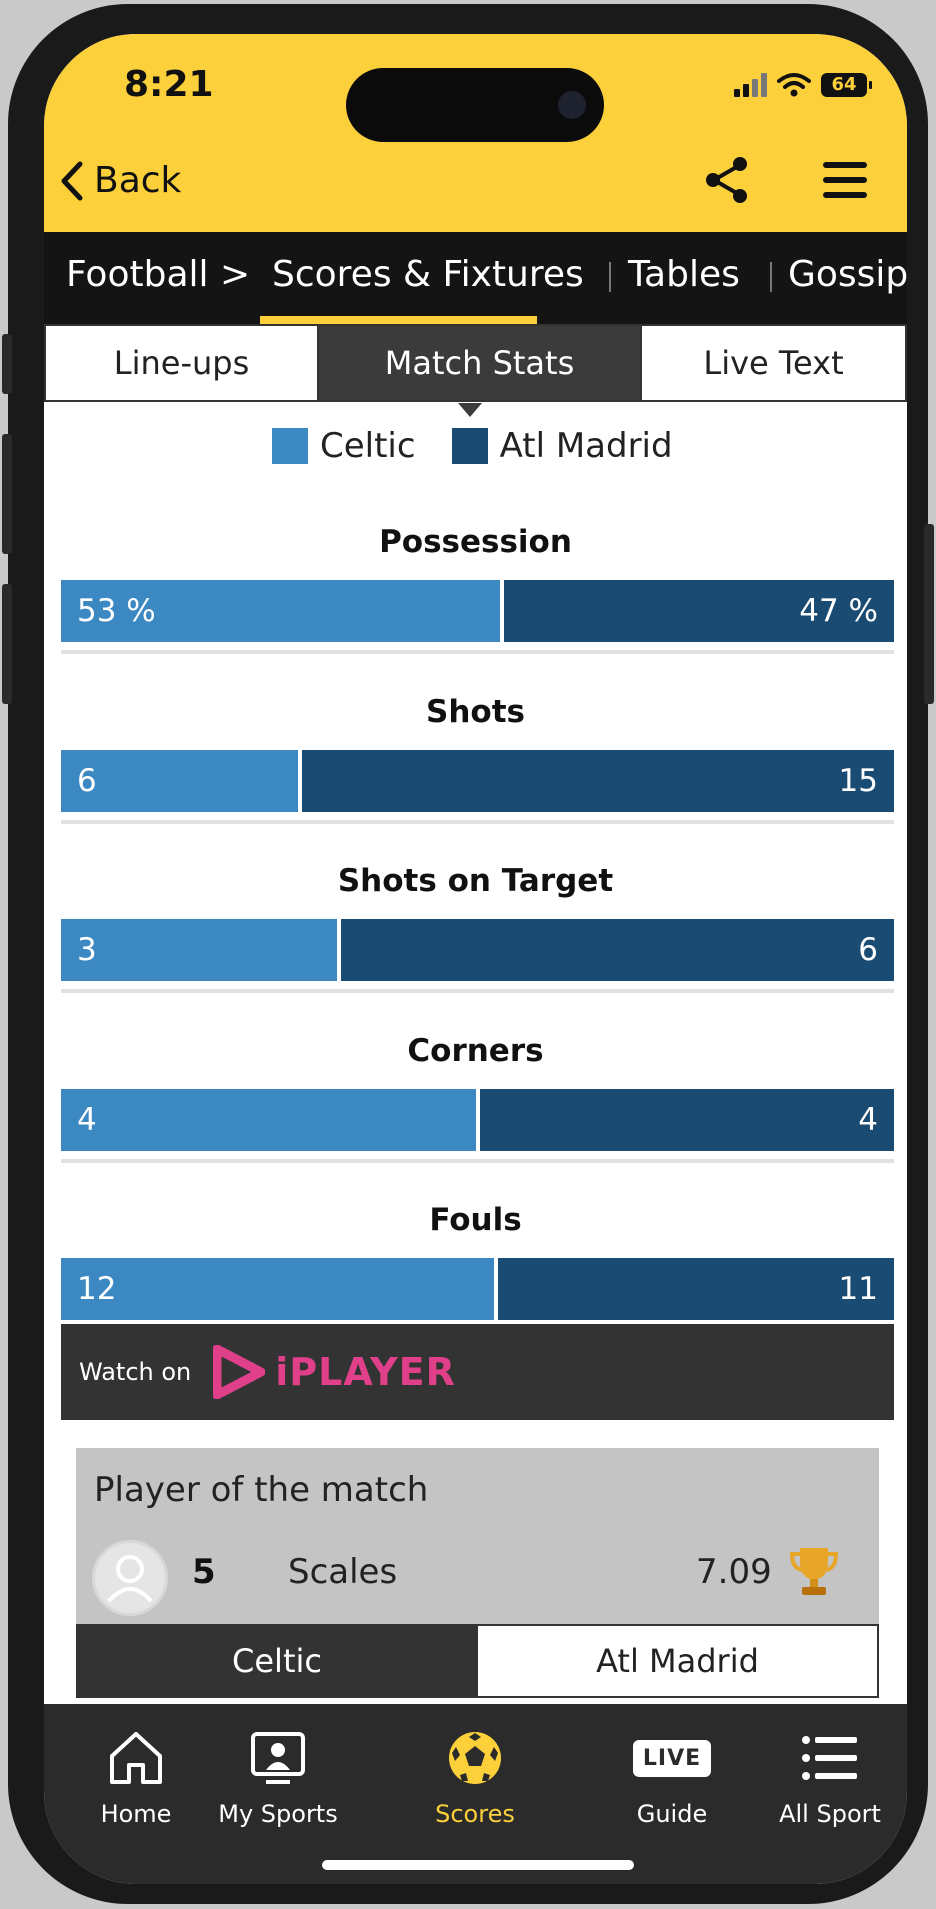 The width and height of the screenshot is (936, 1909). Describe the element at coordinates (278, 1814) in the screenshot. I see `bottom-nav-my-sports-label: My Sports` at that location.